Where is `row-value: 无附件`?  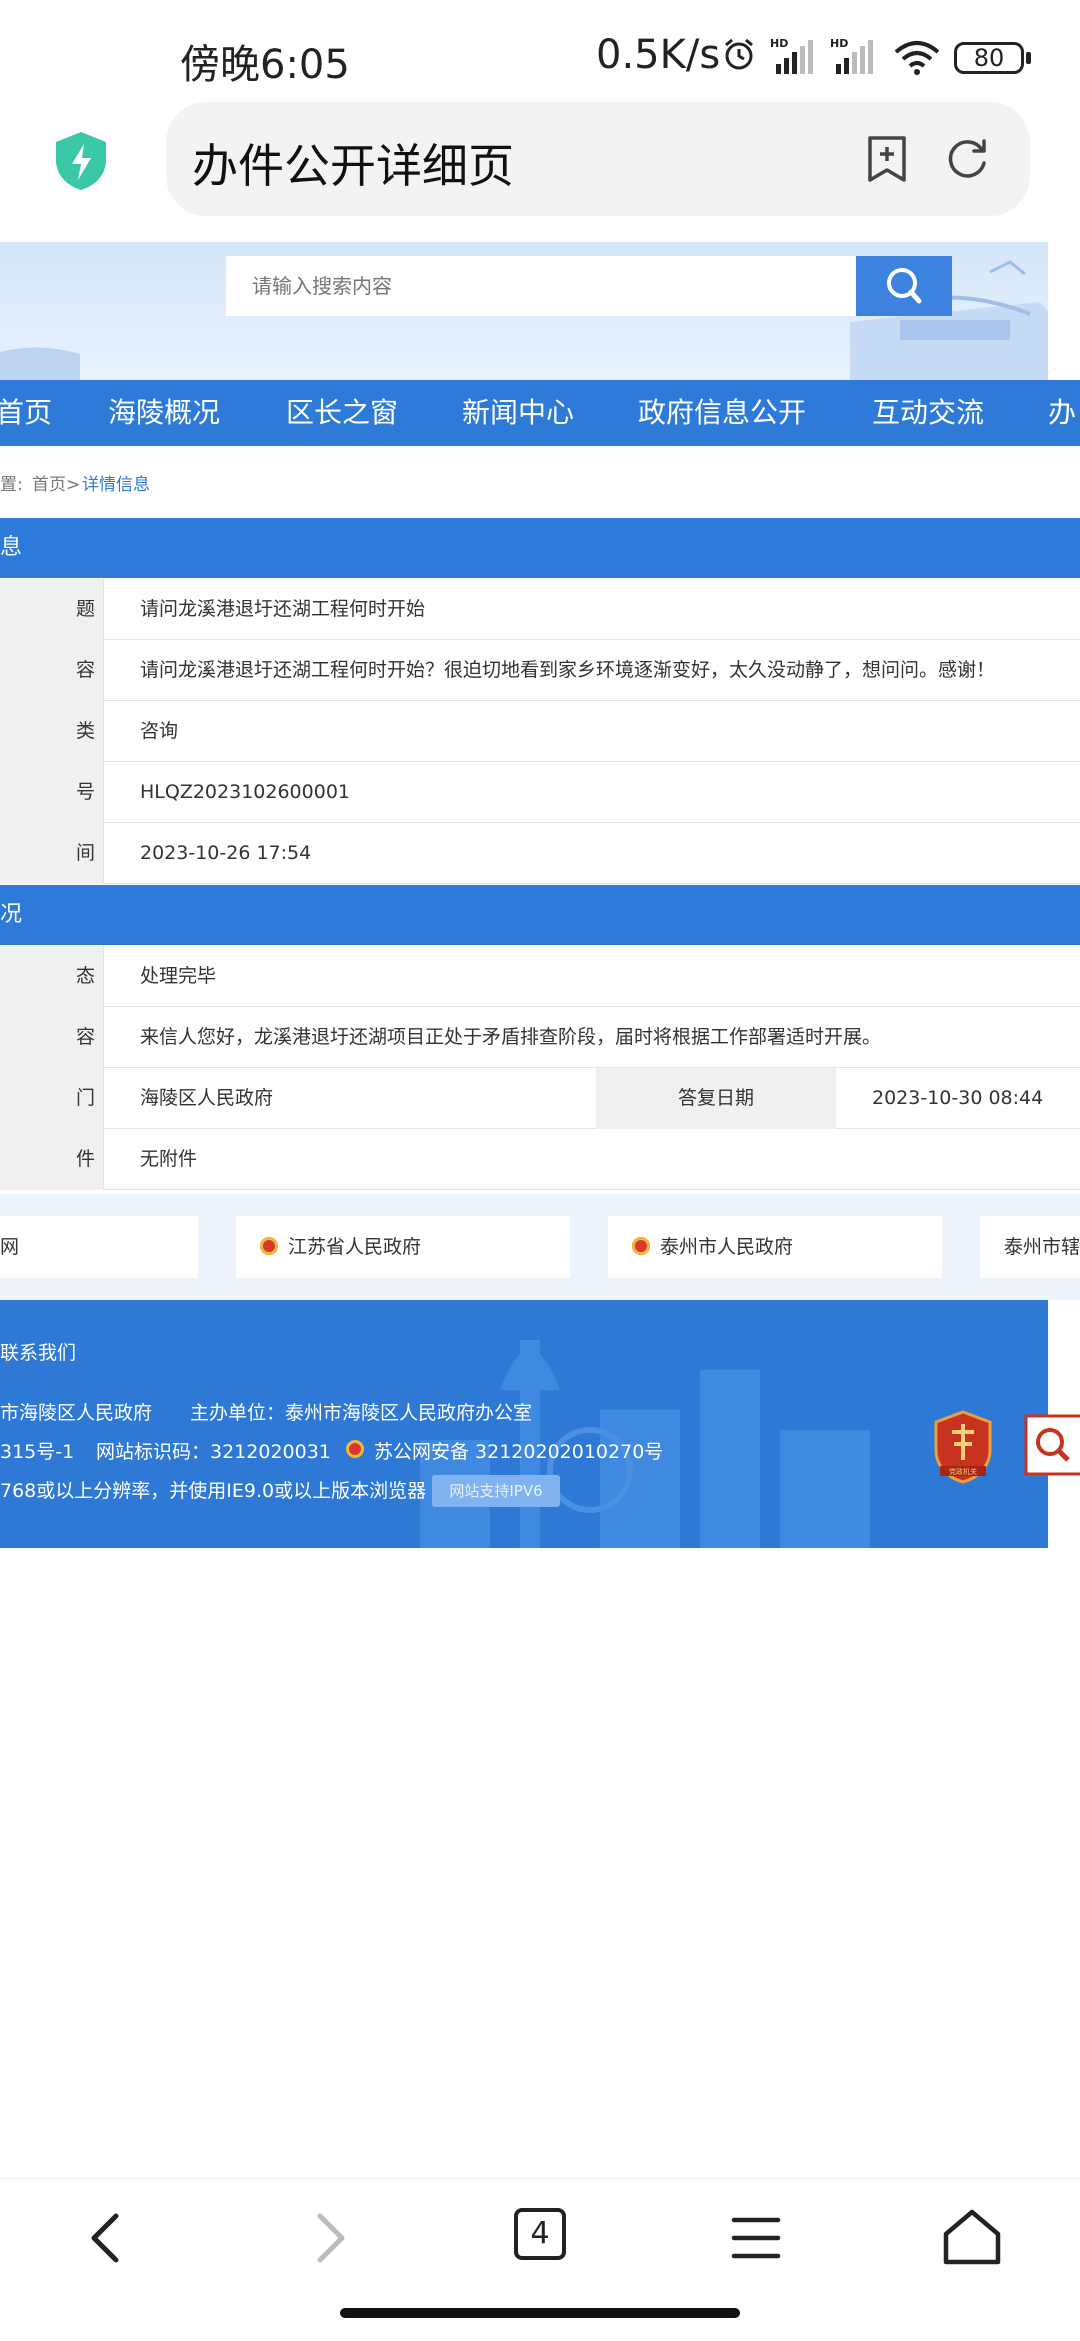 row-value: 无附件 is located at coordinates (169, 1159).